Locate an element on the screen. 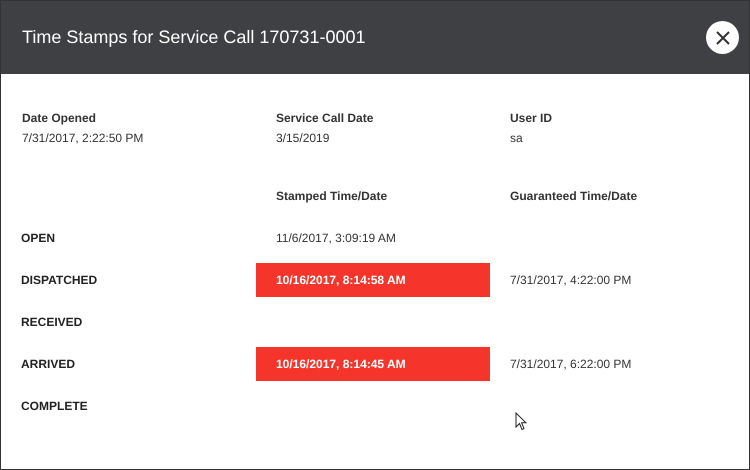 This screenshot has width=750, height=470. close-button is located at coordinates (722, 37).